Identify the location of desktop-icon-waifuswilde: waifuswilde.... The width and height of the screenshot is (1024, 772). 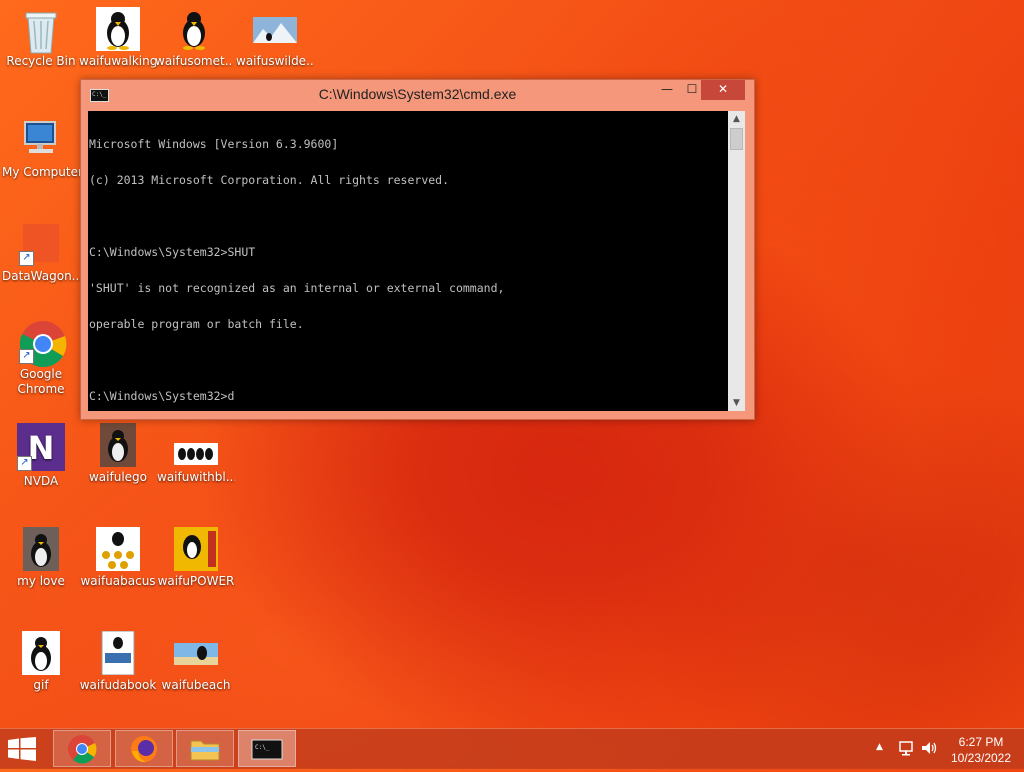
(275, 38).